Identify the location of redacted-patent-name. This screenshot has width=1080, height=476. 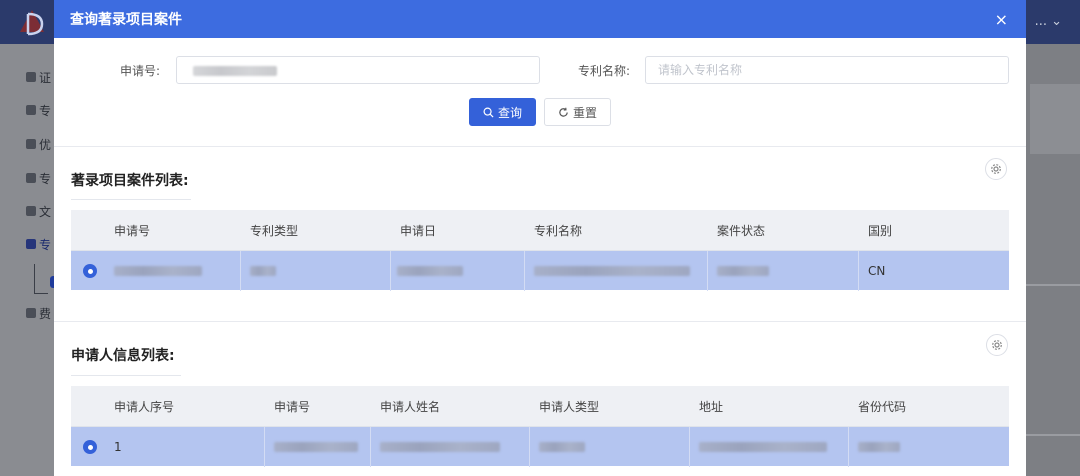
(612, 271).